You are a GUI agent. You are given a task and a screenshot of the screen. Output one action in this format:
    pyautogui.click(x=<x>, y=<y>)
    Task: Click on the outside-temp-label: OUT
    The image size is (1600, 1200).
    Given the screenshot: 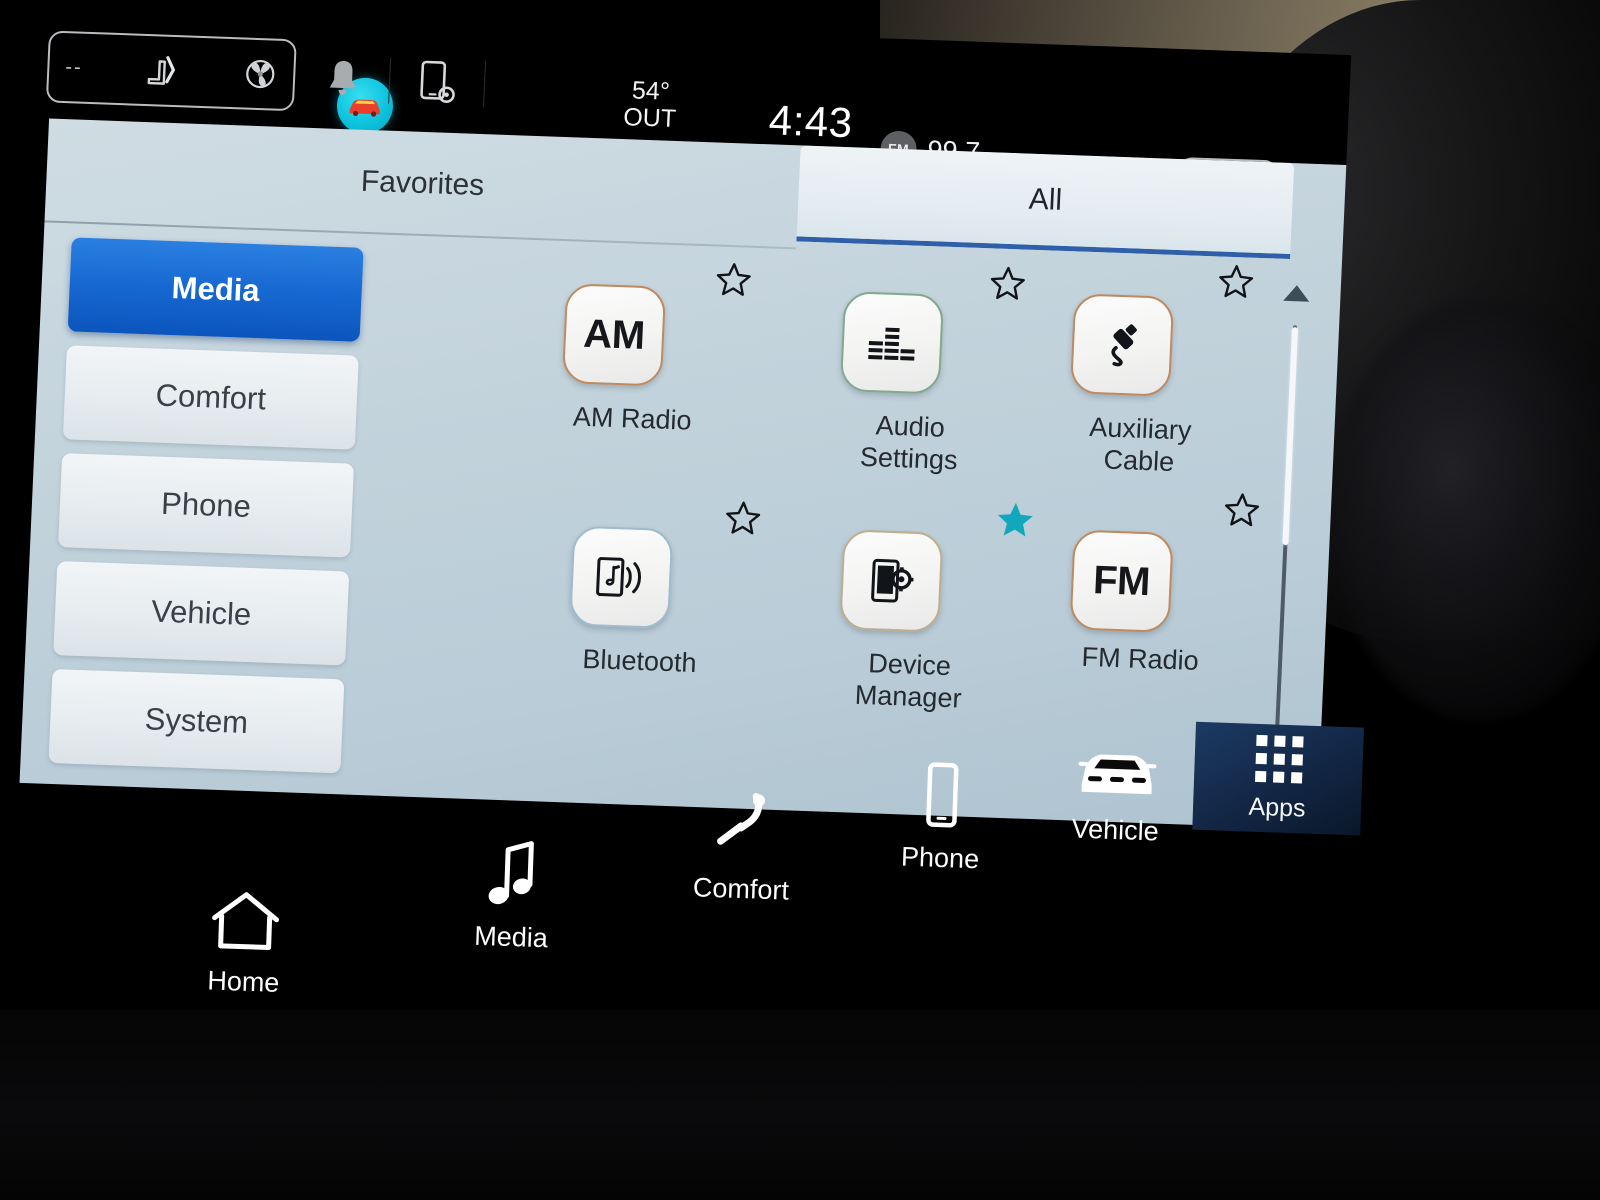 What is the action you would take?
    pyautogui.click(x=649, y=118)
    